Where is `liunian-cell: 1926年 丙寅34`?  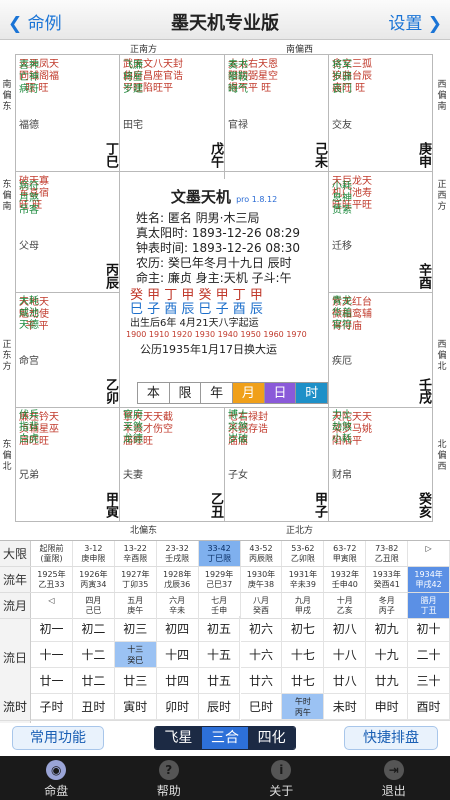
liunian-cell: 1926年 丙寅34 is located at coordinates (94, 579).